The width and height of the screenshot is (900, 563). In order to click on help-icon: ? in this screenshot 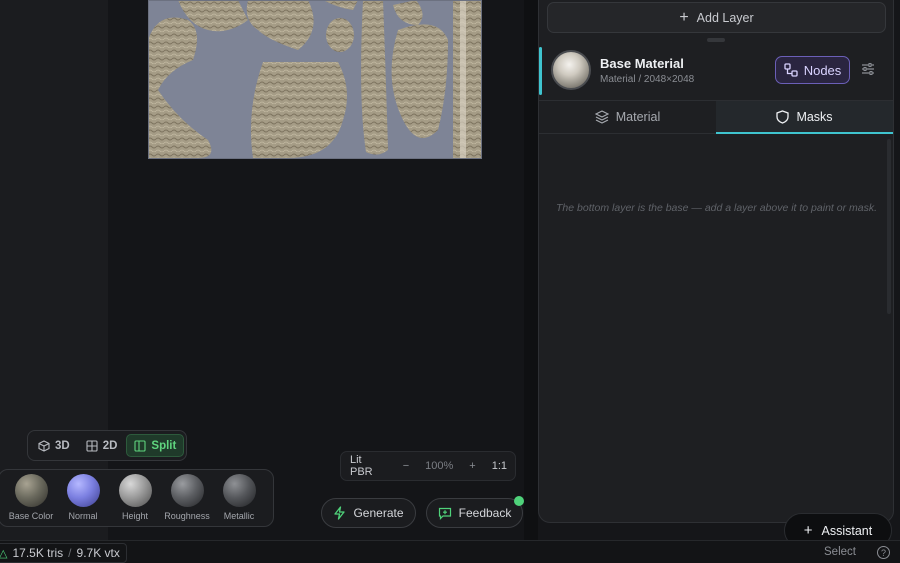, I will do `click(883, 552)`.